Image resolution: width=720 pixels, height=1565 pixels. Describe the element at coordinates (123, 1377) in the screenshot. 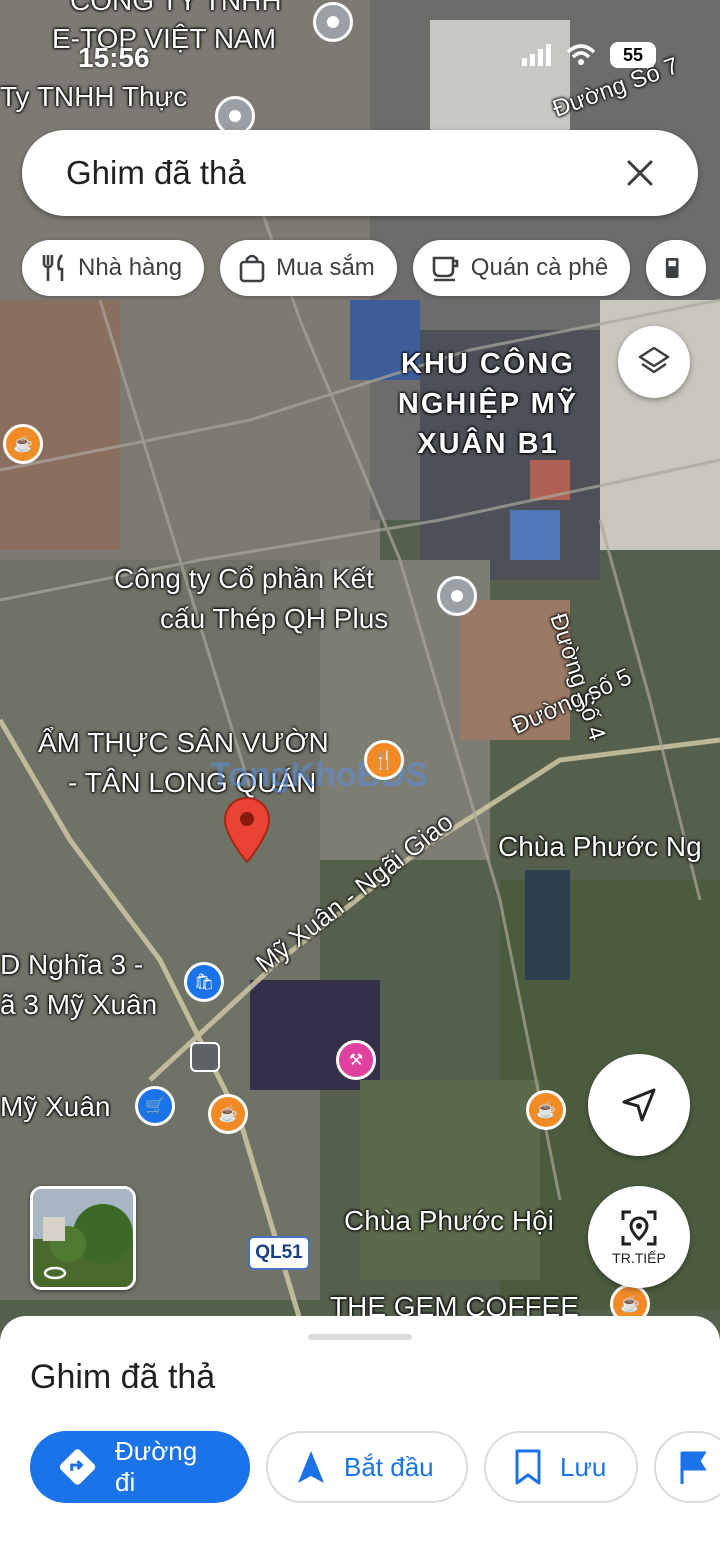

I see `sheet-title: Ghim đã thả` at that location.